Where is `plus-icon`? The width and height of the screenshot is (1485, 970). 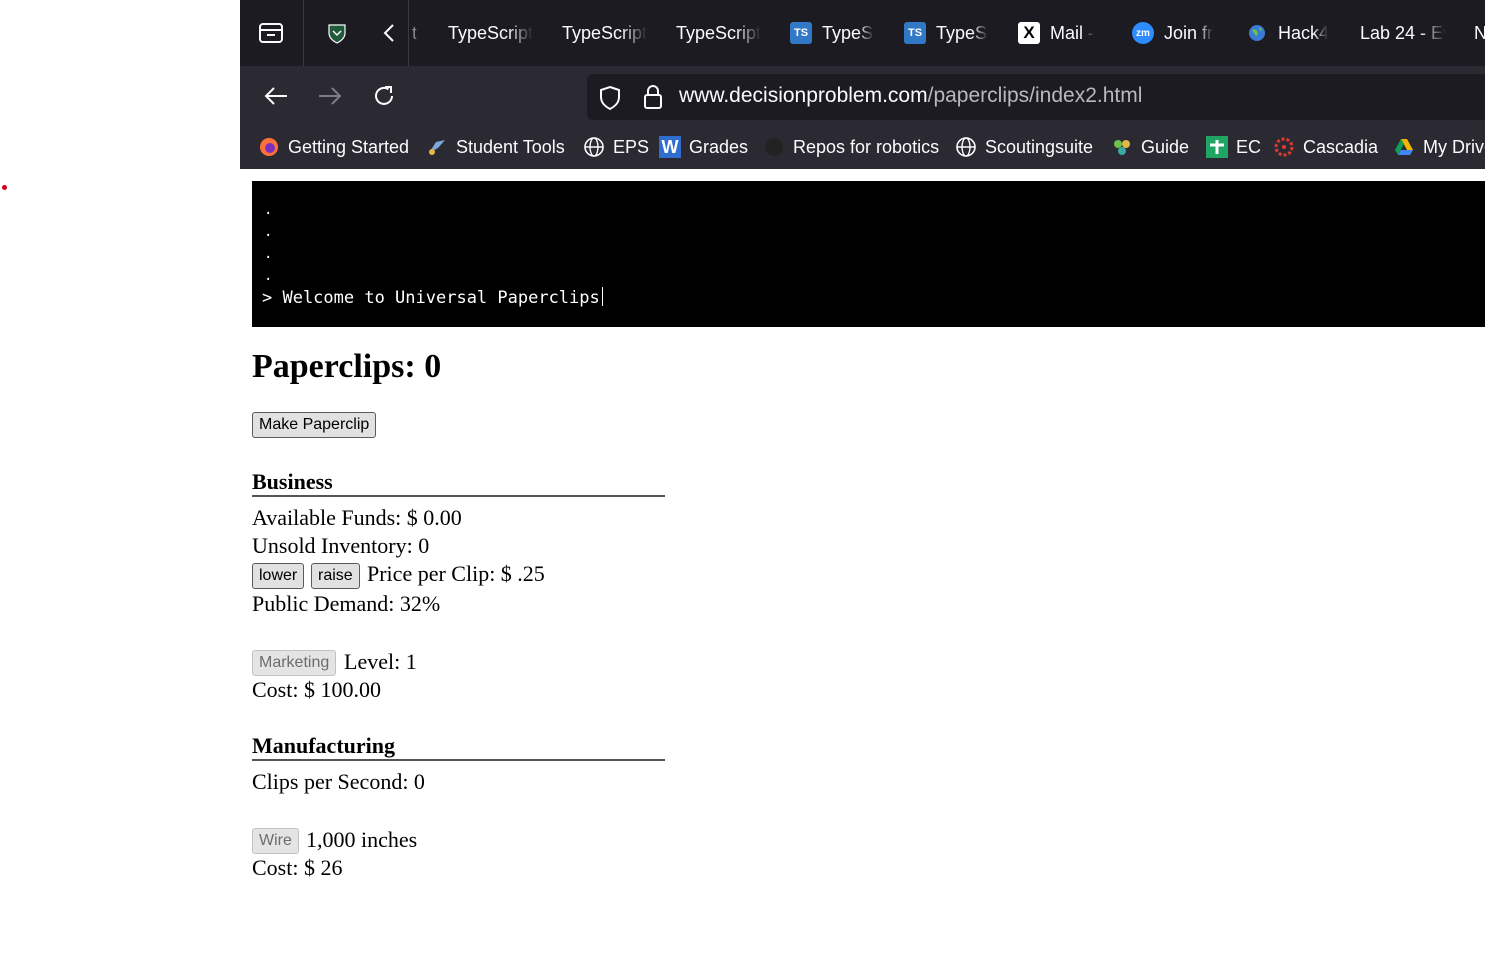 plus-icon is located at coordinates (1217, 147).